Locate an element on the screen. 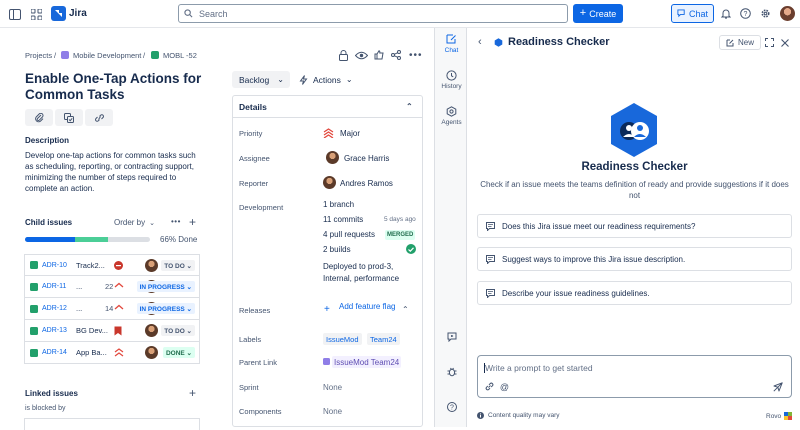 This screenshot has width=800, height=430. paperclip-icon is located at coordinates (38, 117).